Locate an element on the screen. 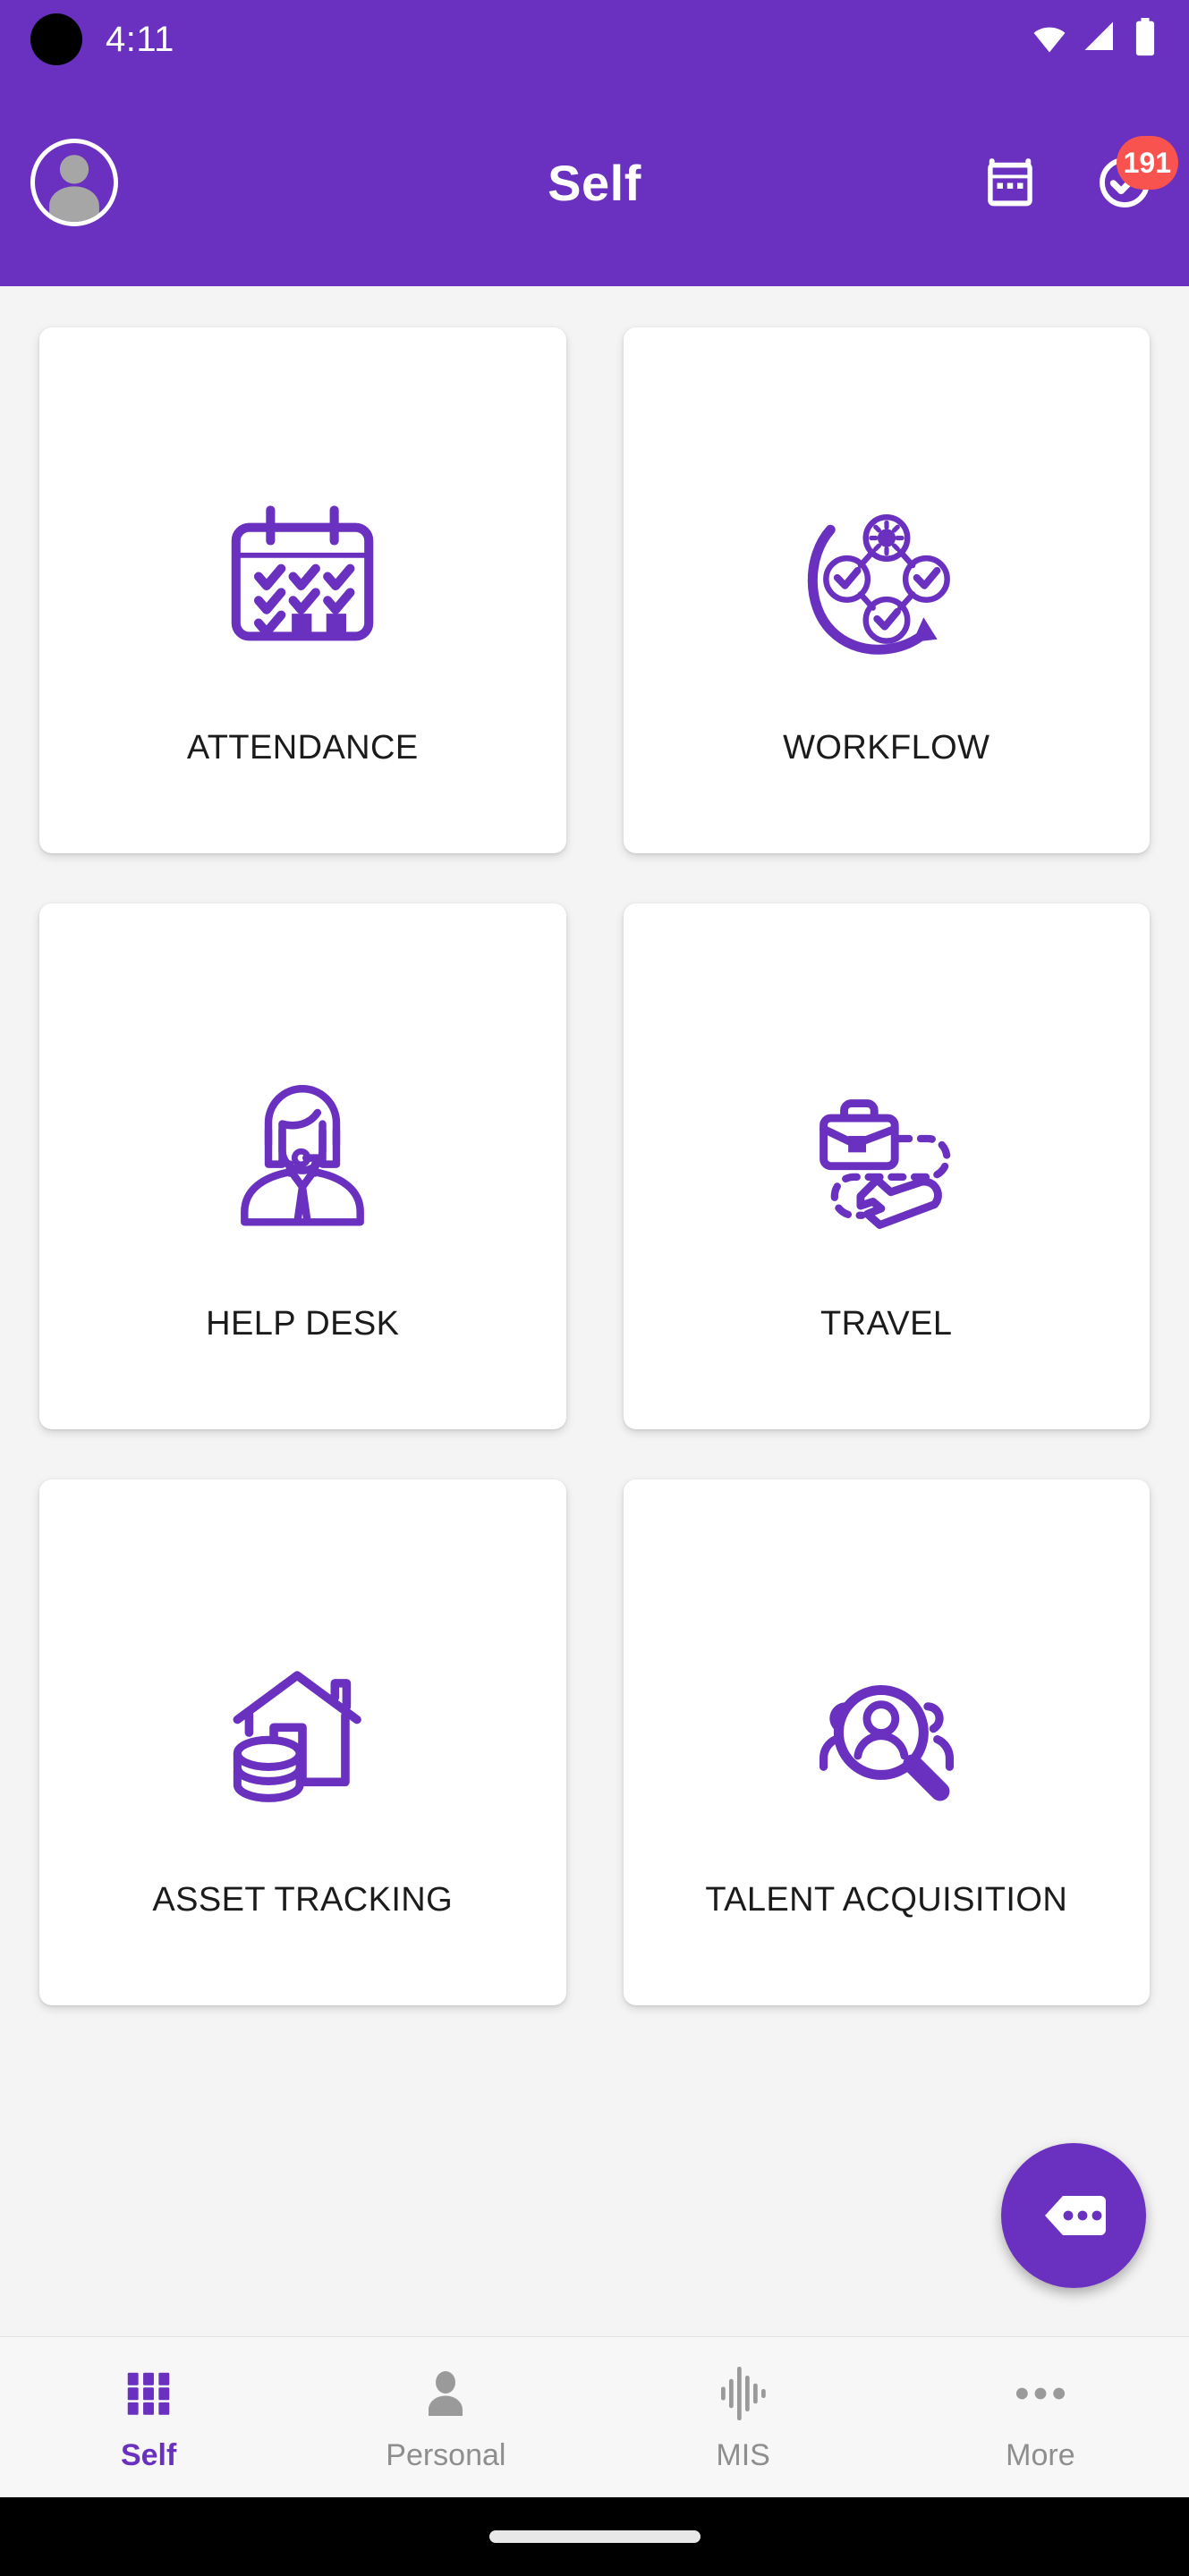  support-agent-icon is located at coordinates (303, 1155).